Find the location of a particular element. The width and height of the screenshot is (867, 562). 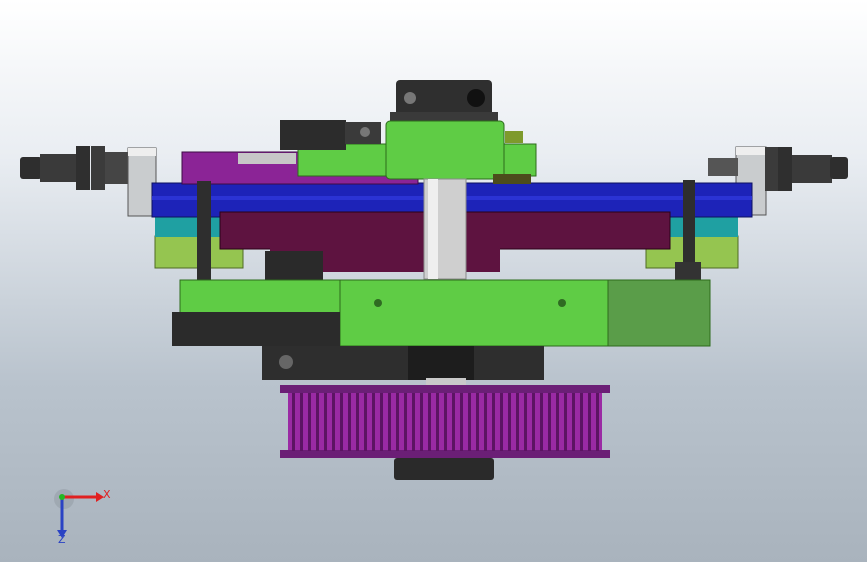

axis-triad: X Z is located at coordinates (82, 517).